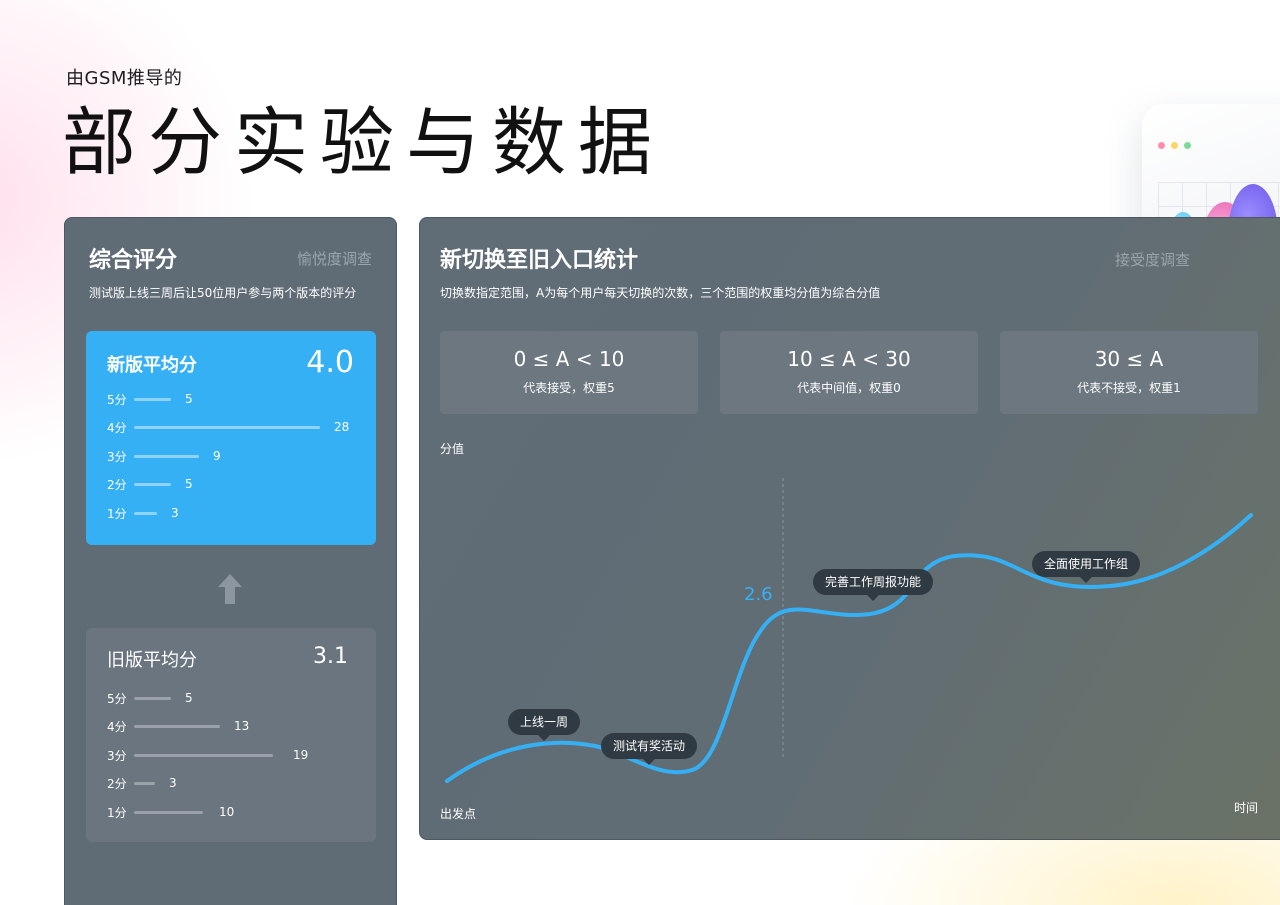 This screenshot has height=905, width=1280. What do you see at coordinates (301, 755) in the screenshot?
I see `rating-count: 19` at bounding box center [301, 755].